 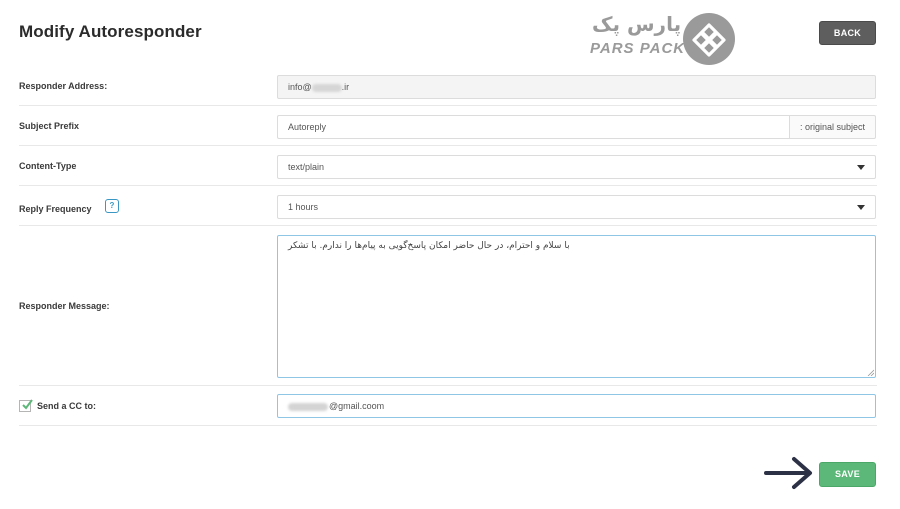 What do you see at coordinates (345, 87) in the screenshot?
I see `responder-address-suffix: .ir` at bounding box center [345, 87].